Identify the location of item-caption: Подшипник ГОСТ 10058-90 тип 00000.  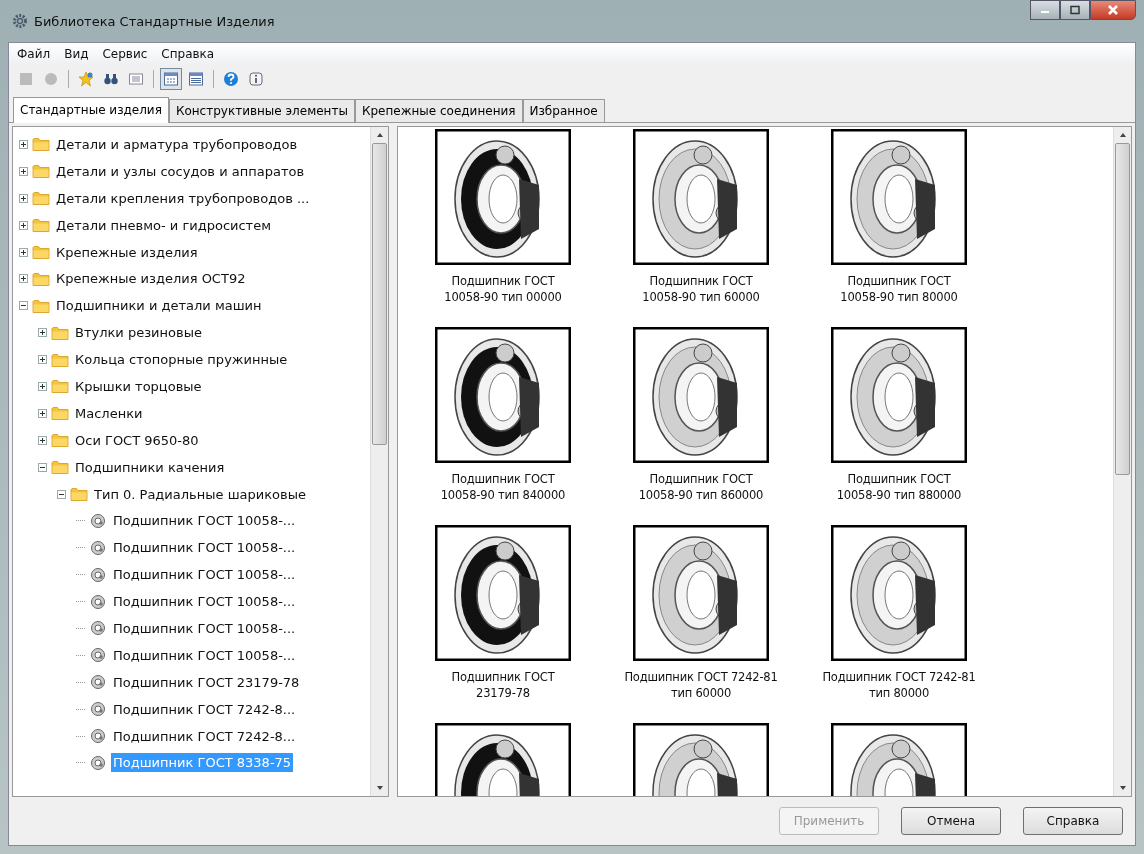
(503, 289).